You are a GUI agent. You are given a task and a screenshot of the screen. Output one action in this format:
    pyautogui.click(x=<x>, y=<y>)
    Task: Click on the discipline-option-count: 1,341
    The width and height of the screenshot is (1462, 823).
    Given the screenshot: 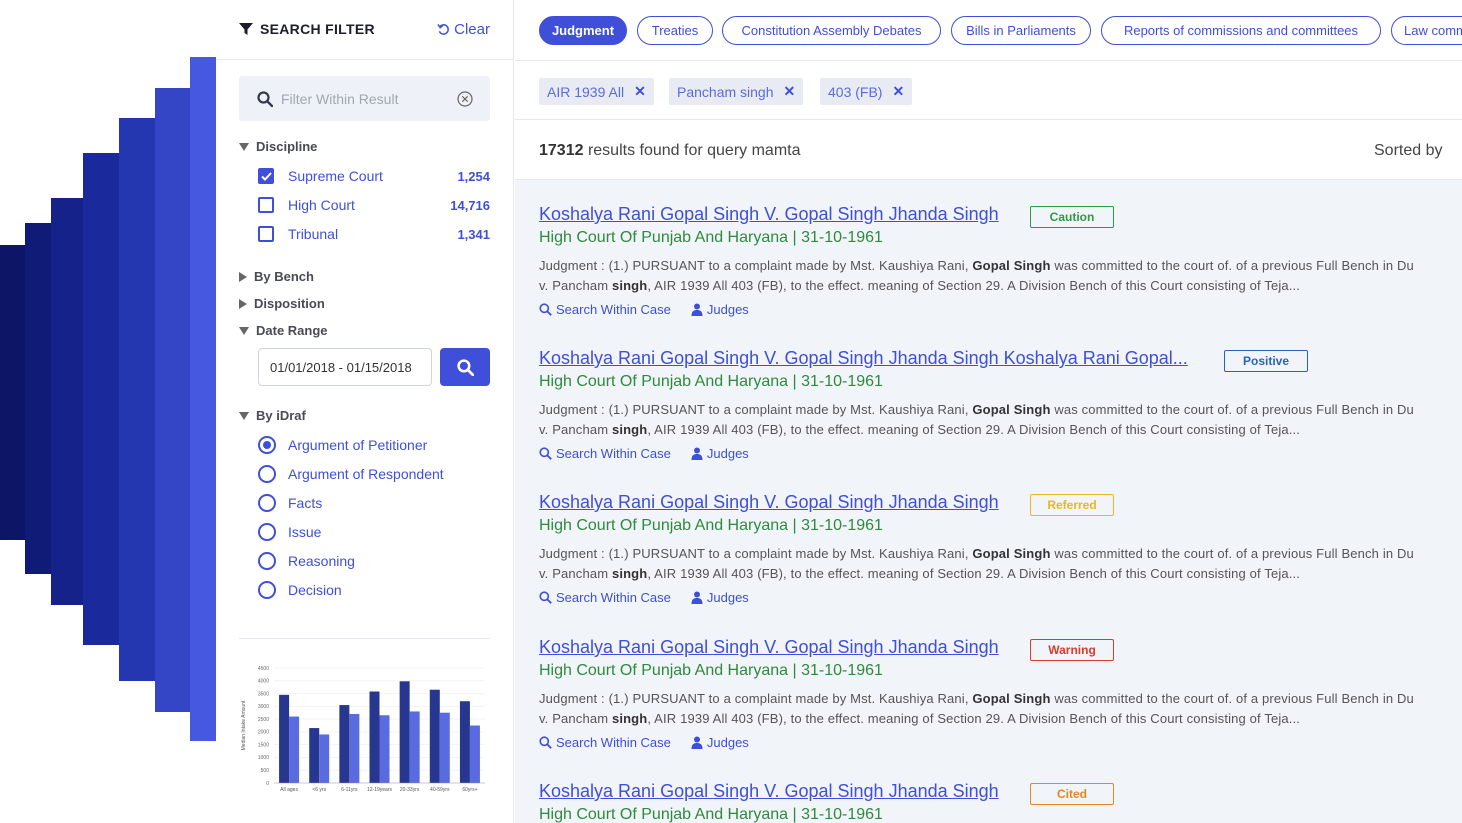 What is the action you would take?
    pyautogui.click(x=473, y=234)
    